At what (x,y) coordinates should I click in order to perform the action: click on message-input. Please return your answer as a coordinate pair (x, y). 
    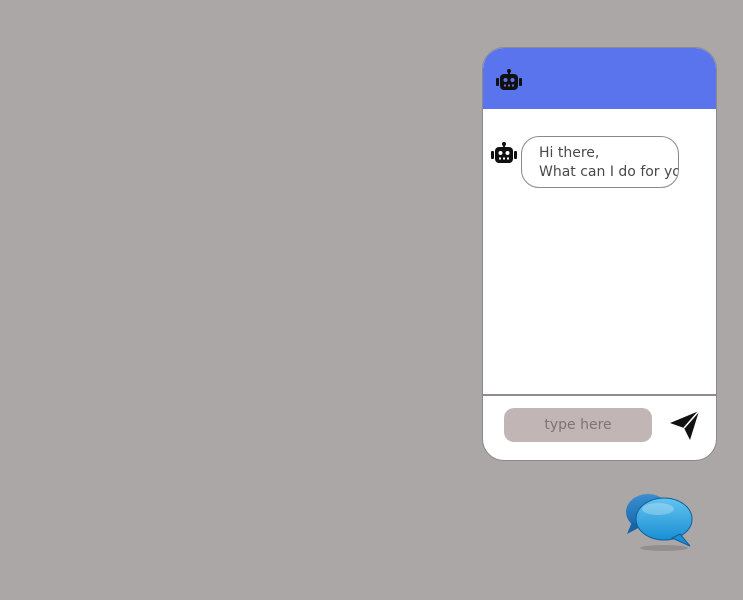
    Looking at the image, I should click on (578, 425).